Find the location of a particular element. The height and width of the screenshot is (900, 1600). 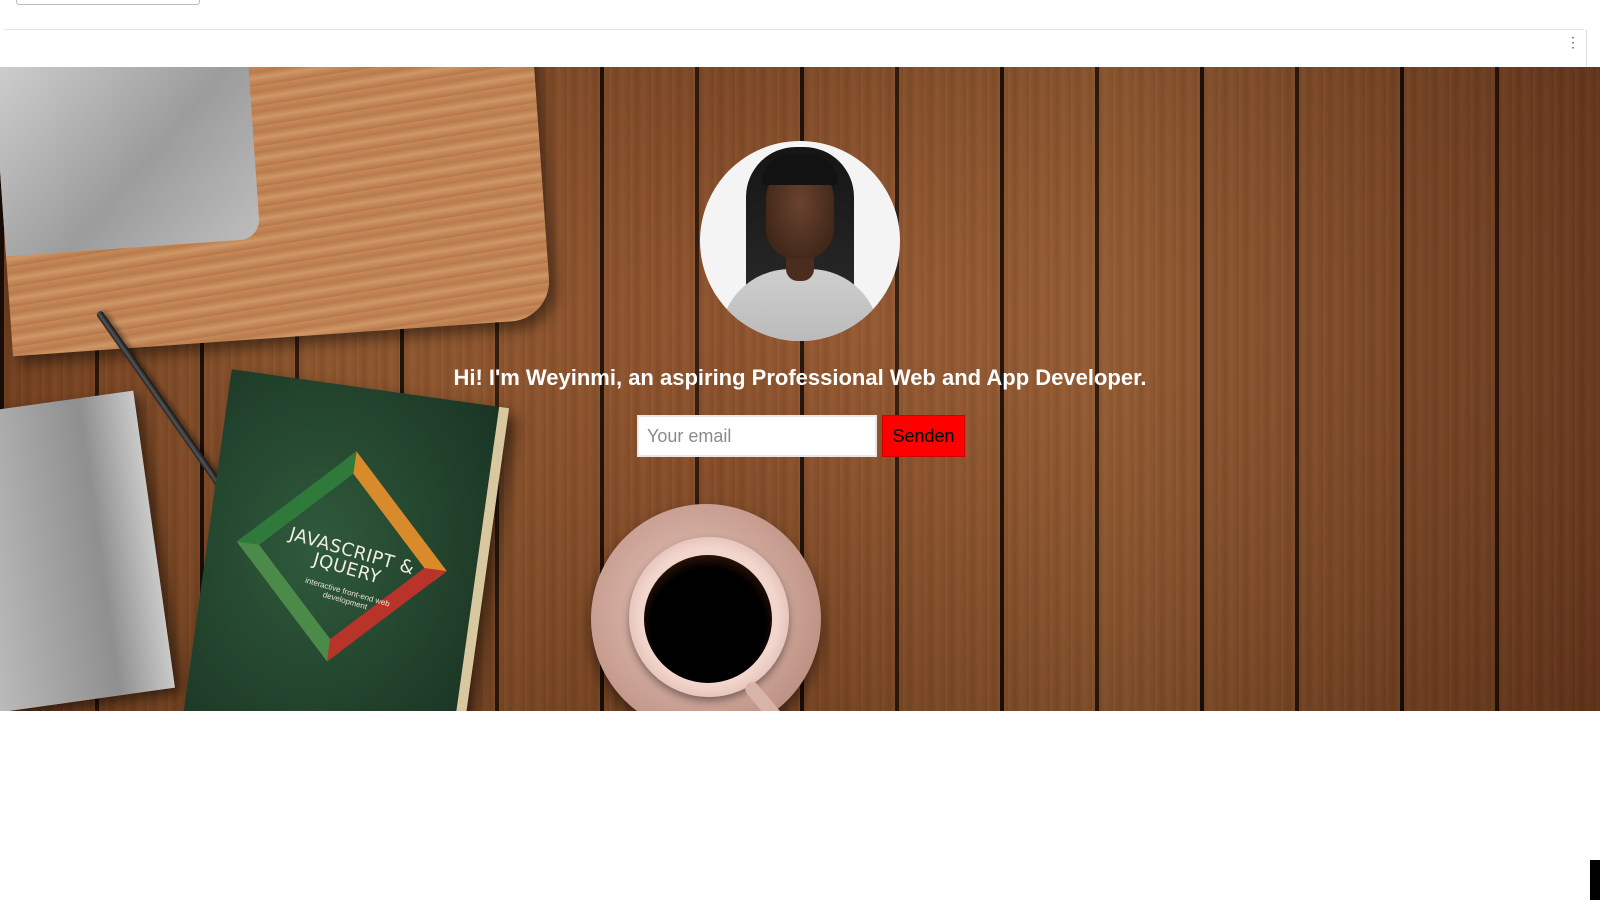

avatar-bangs is located at coordinates (800, 170).